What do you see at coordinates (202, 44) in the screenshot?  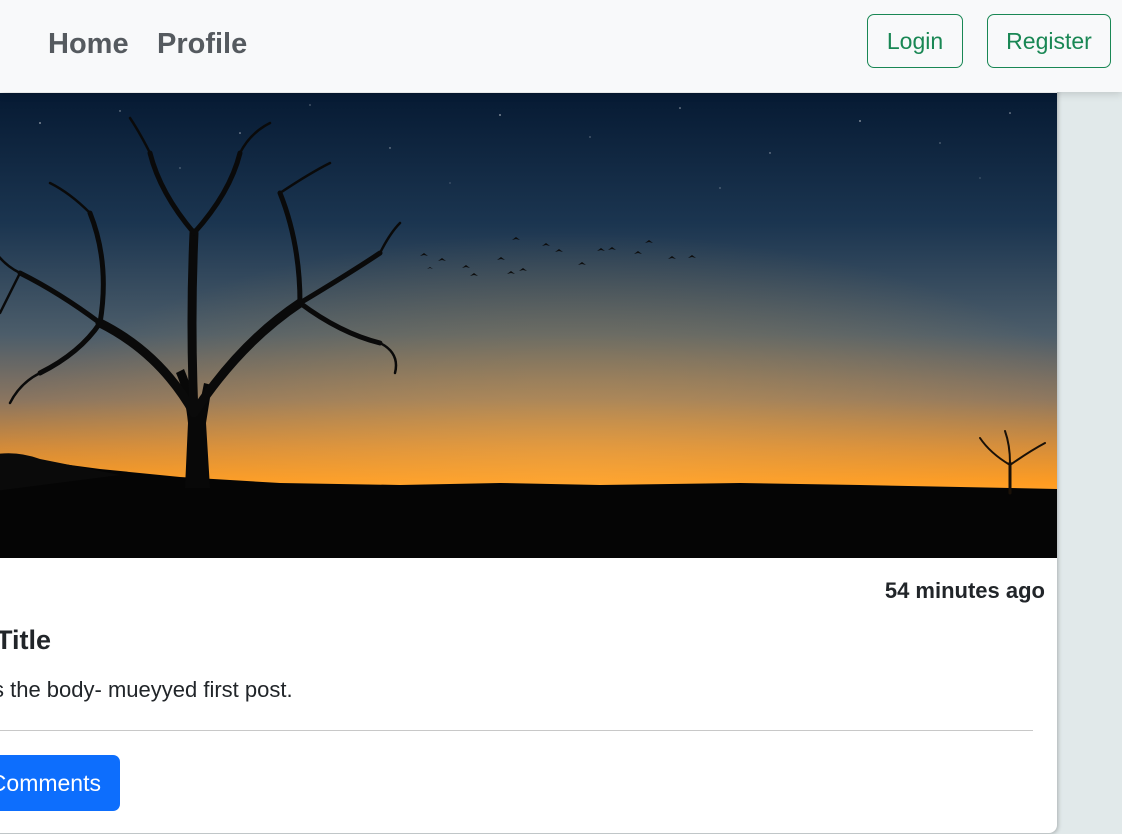 I see `nav-link-profile: Profile` at bounding box center [202, 44].